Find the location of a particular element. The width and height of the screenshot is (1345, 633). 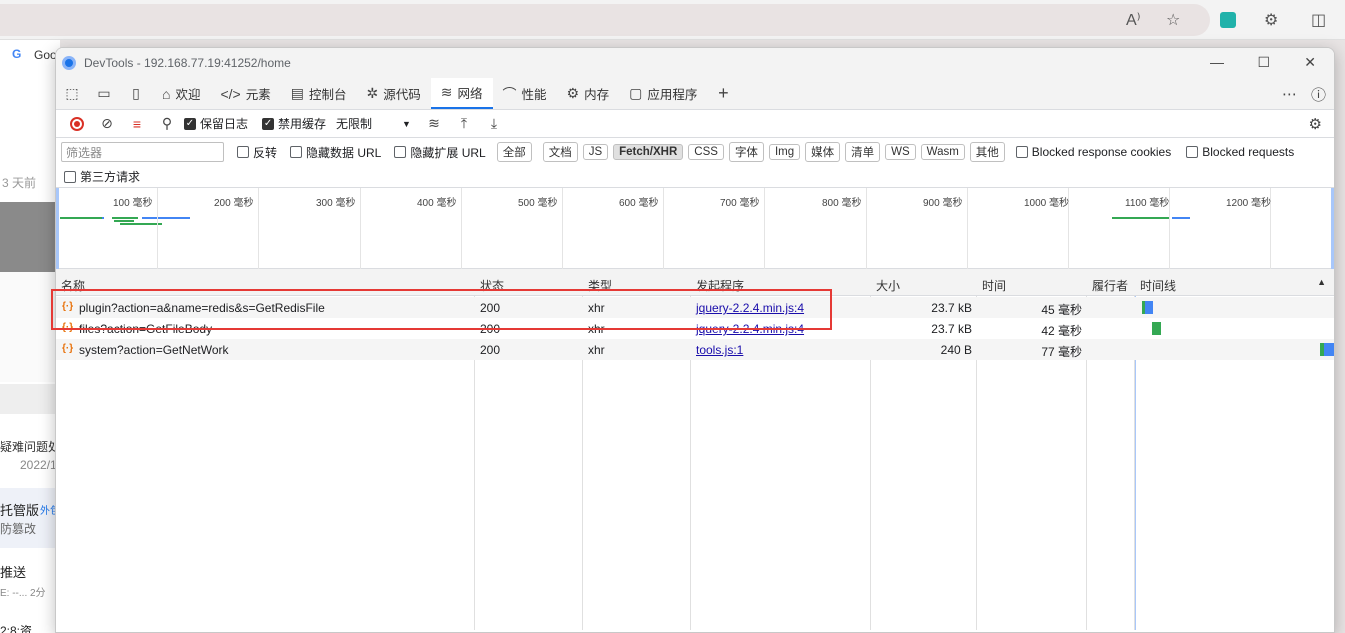

throttle-select: 无限制 ▼ is located at coordinates (373, 124).